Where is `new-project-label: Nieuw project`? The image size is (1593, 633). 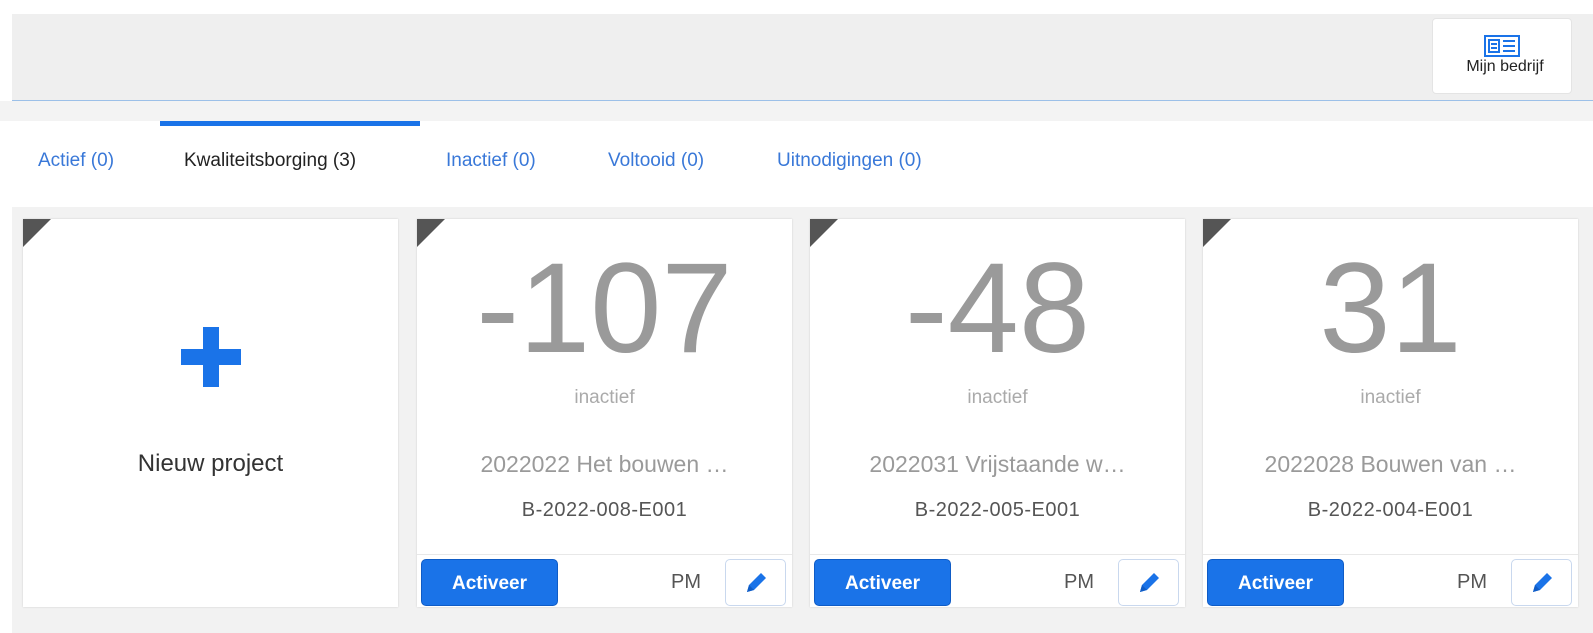 new-project-label: Nieuw project is located at coordinates (210, 463).